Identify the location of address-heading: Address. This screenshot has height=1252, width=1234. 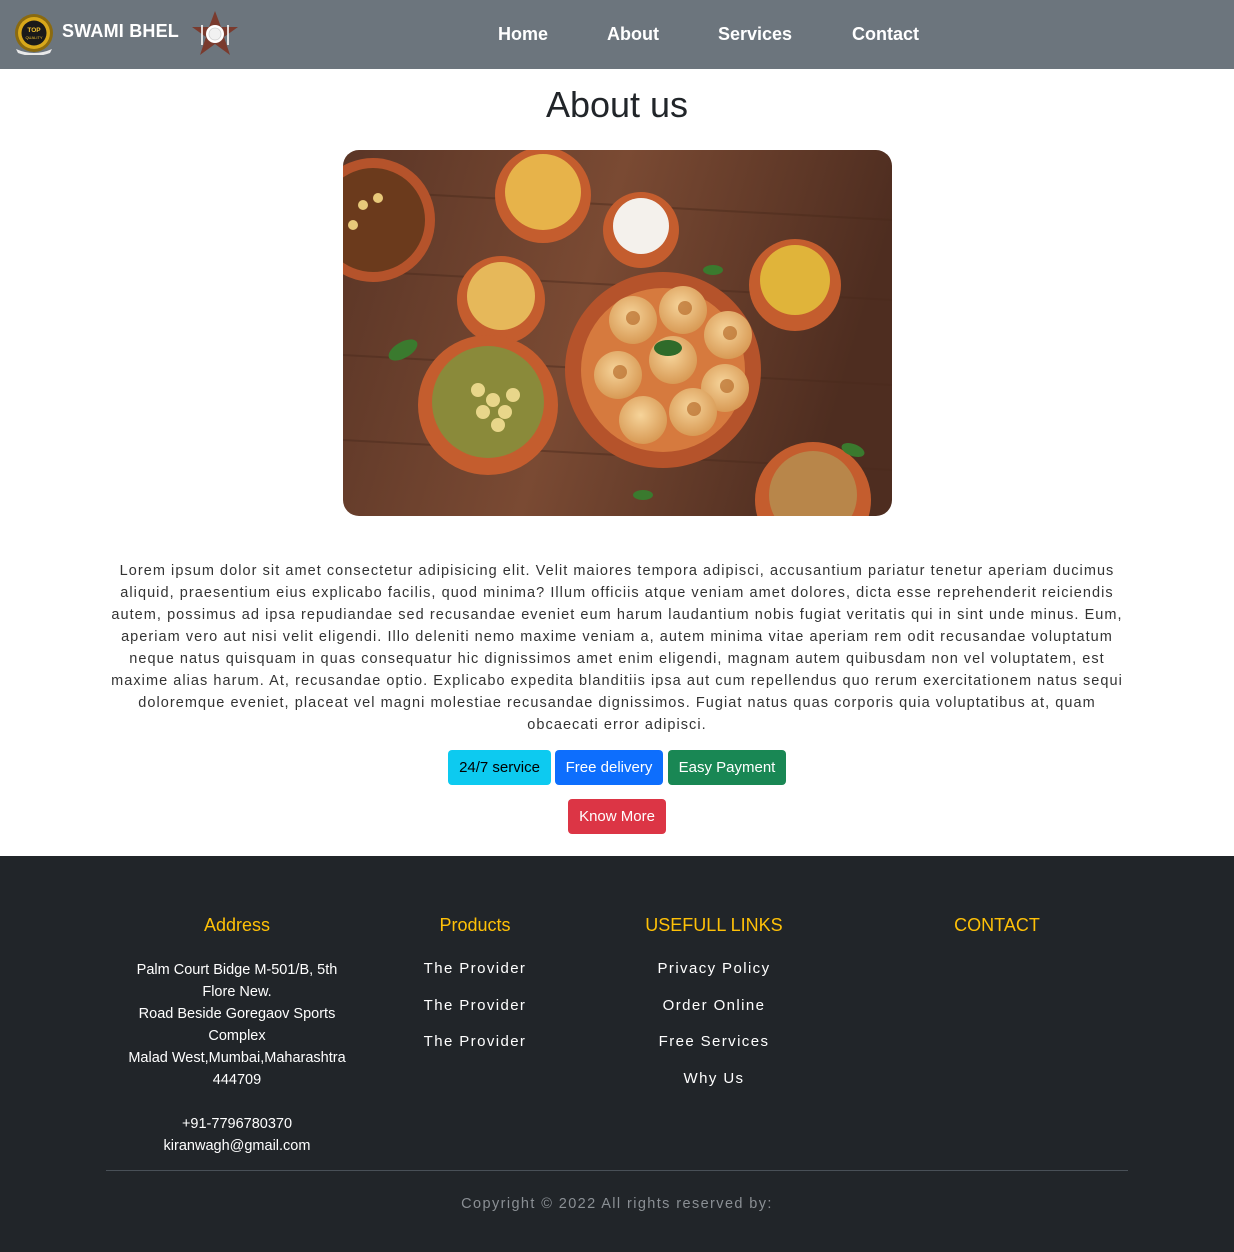
(237, 925).